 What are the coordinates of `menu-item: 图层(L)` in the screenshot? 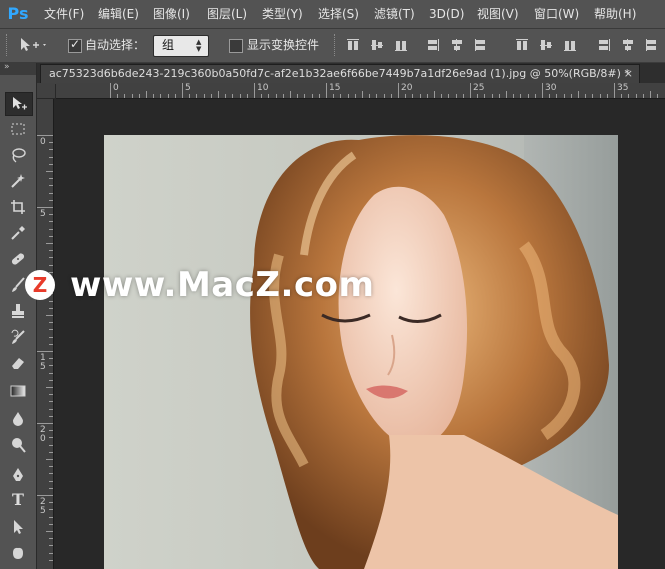 It's located at (227, 14).